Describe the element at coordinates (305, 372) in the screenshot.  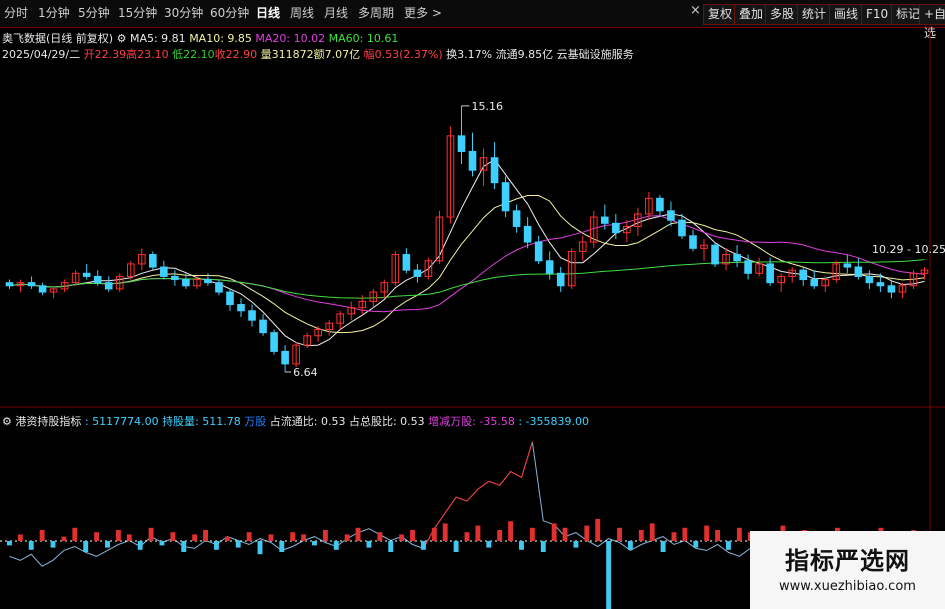
I see `price-low-label: 6.64` at that location.